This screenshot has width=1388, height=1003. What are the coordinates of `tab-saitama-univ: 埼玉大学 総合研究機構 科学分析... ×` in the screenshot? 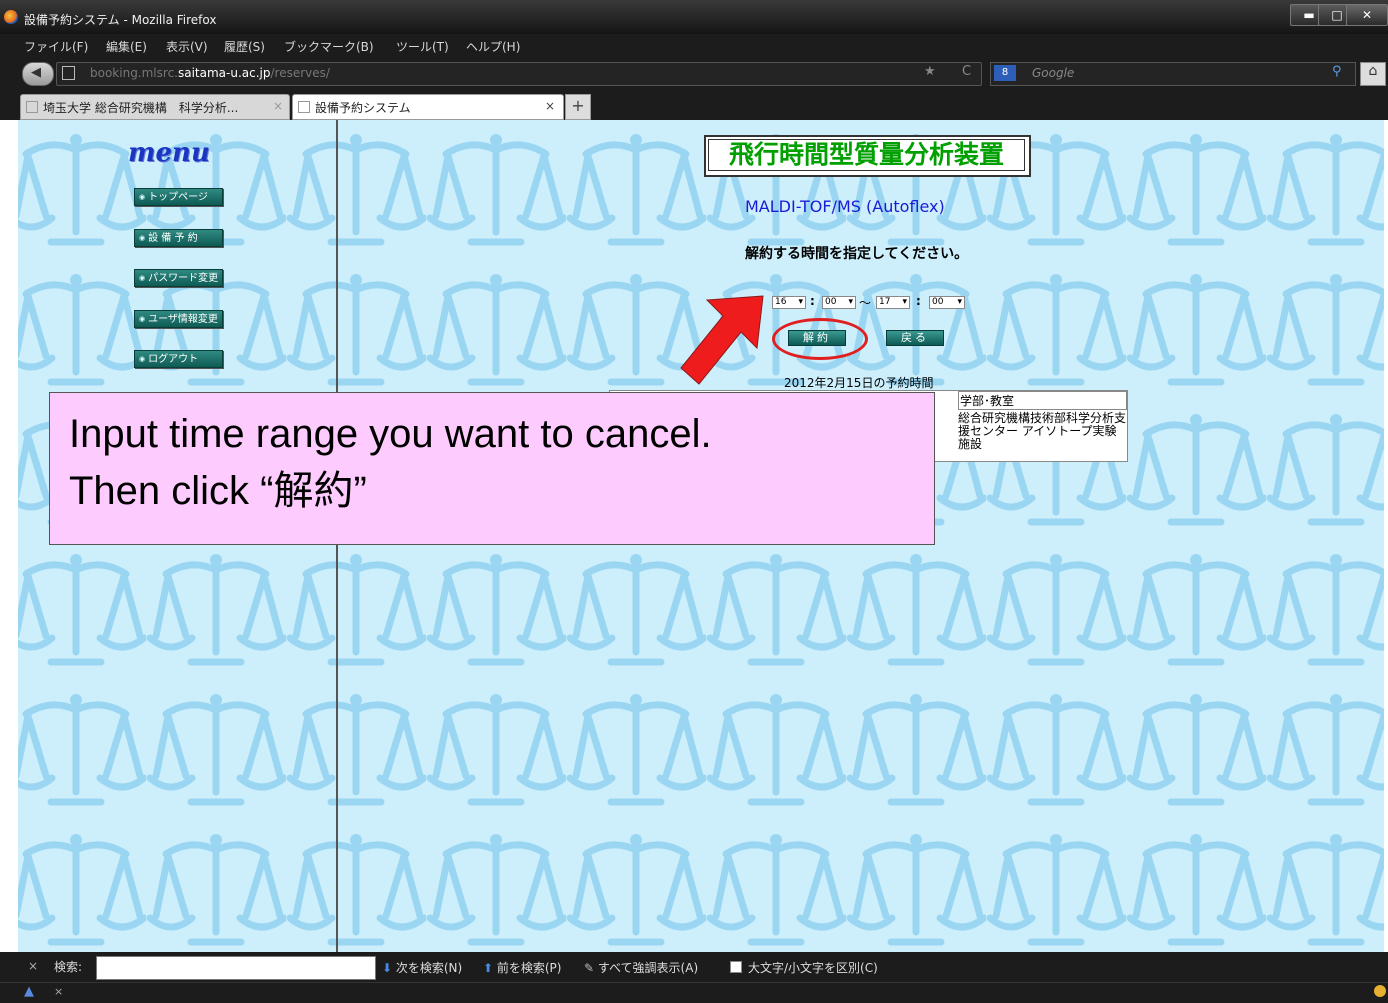 It's located at (155, 107).